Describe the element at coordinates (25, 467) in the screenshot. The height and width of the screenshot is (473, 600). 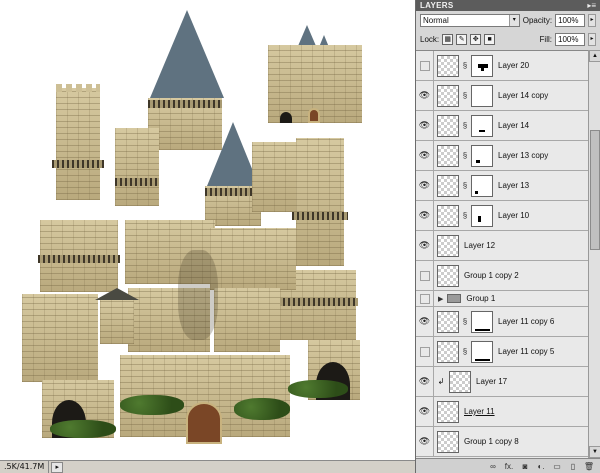
I see `document-size: .5K/41.7M` at that location.